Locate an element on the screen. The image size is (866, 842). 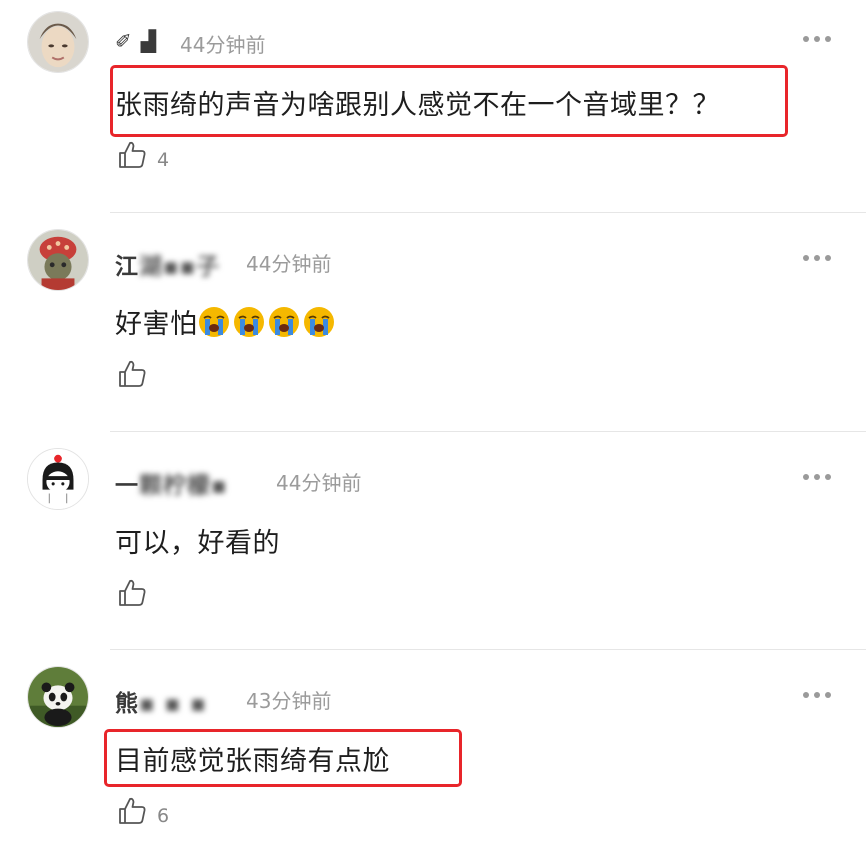
like-count: 4 is located at coordinates (163, 160).